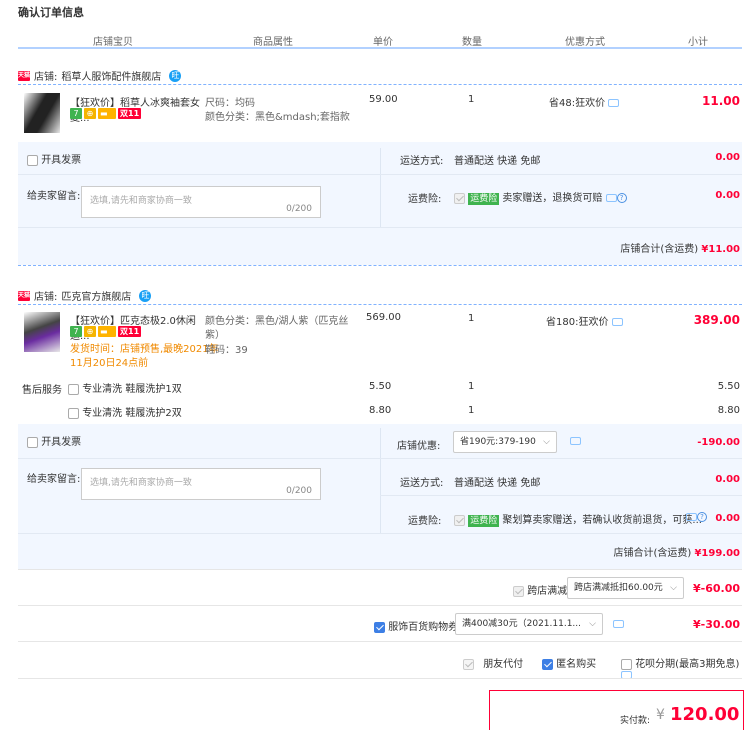 Image resolution: width=750 pixels, height=730 pixels. I want to click on service-subtotal: 8.80, so click(728, 410).